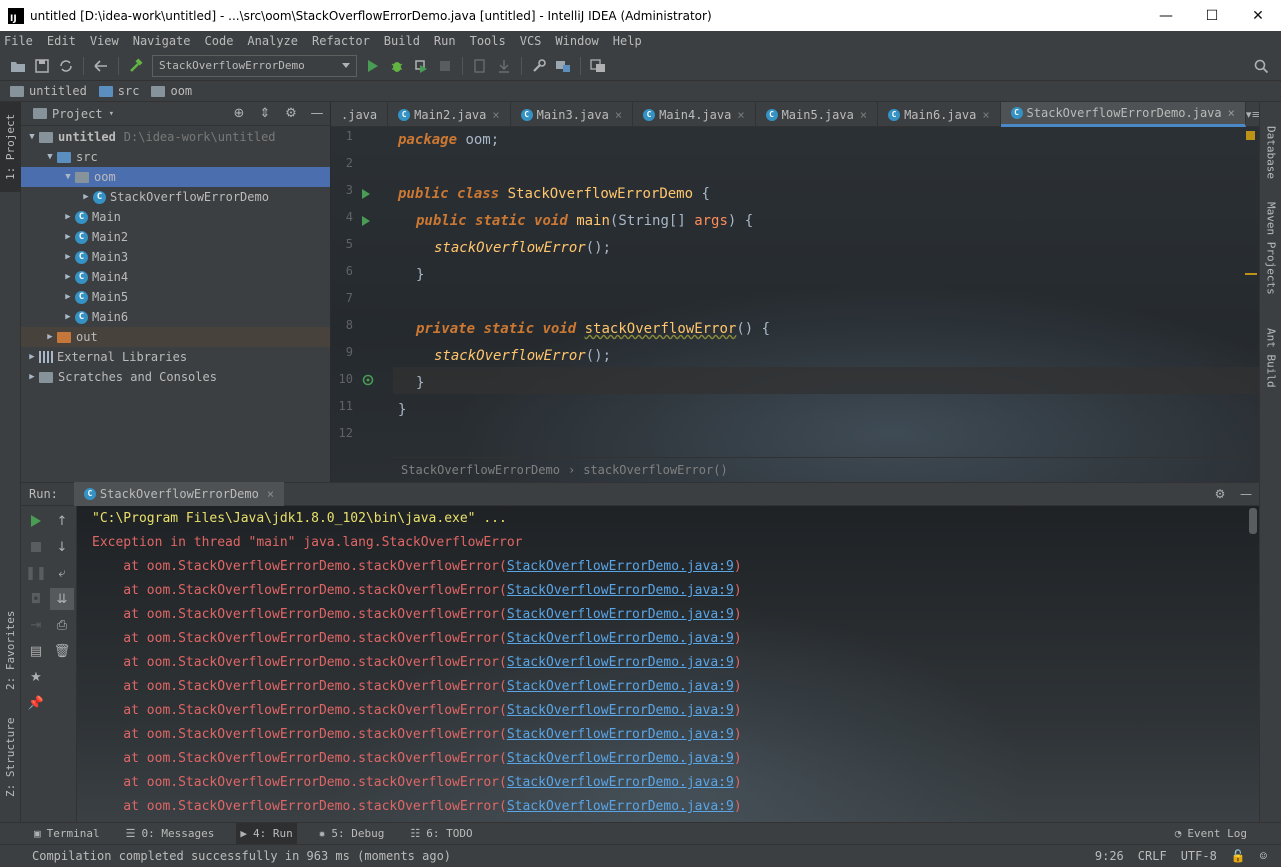 Image resolution: width=1281 pixels, height=867 pixels. Describe the element at coordinates (67, 834) in the screenshot. I see `terminal-tool-button: ▣ Terminal` at that location.